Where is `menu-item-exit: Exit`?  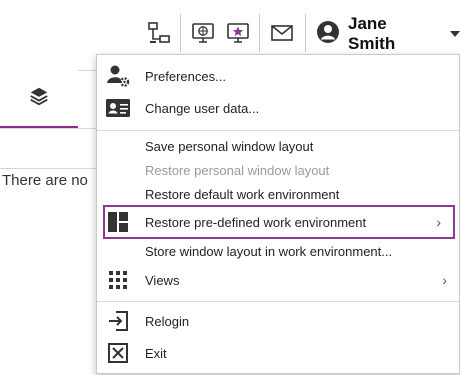 menu-item-exit: Exit is located at coordinates (278, 353).